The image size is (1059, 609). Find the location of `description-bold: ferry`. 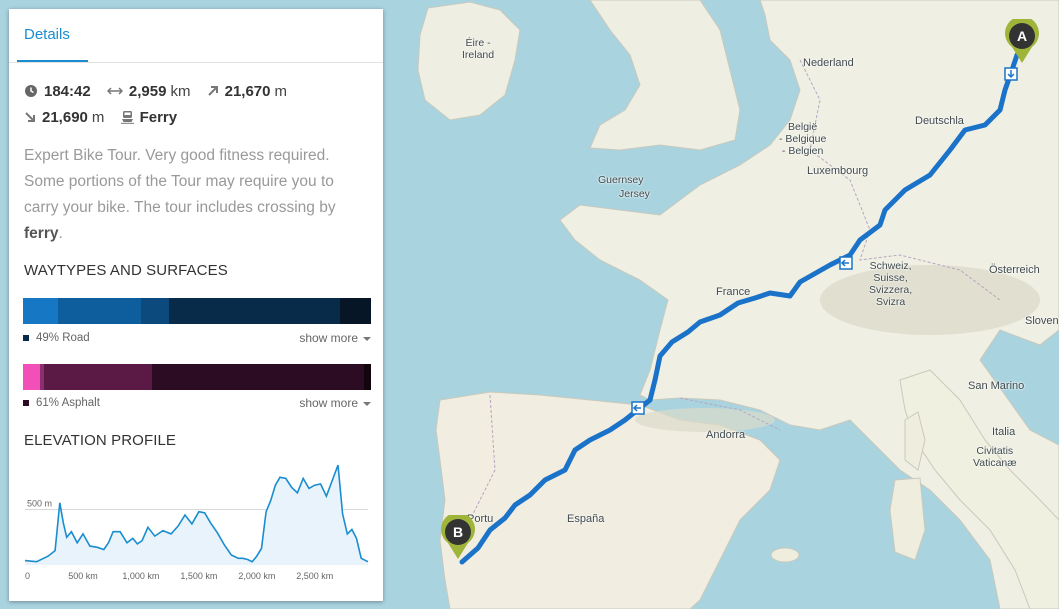

description-bold: ferry is located at coordinates (41, 233).